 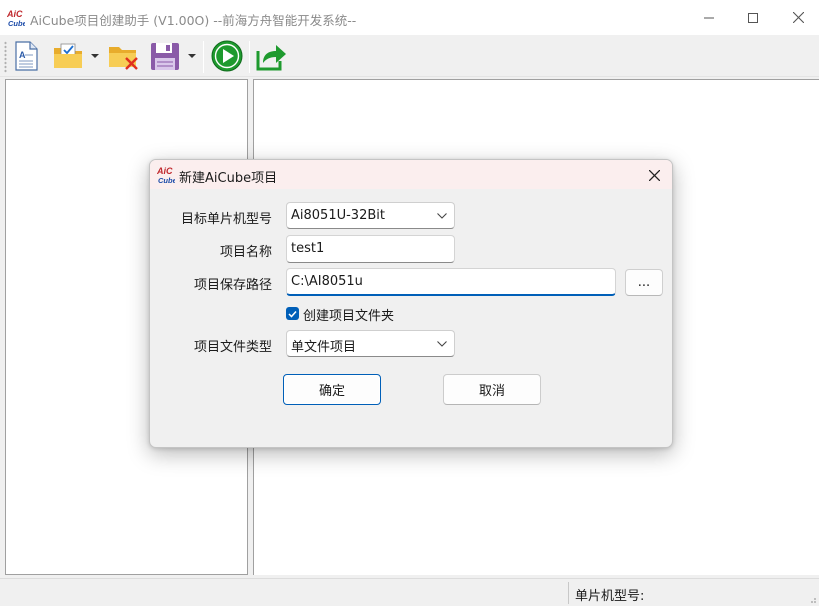 What do you see at coordinates (812, 599) in the screenshot?
I see `resize-grip-icon` at bounding box center [812, 599].